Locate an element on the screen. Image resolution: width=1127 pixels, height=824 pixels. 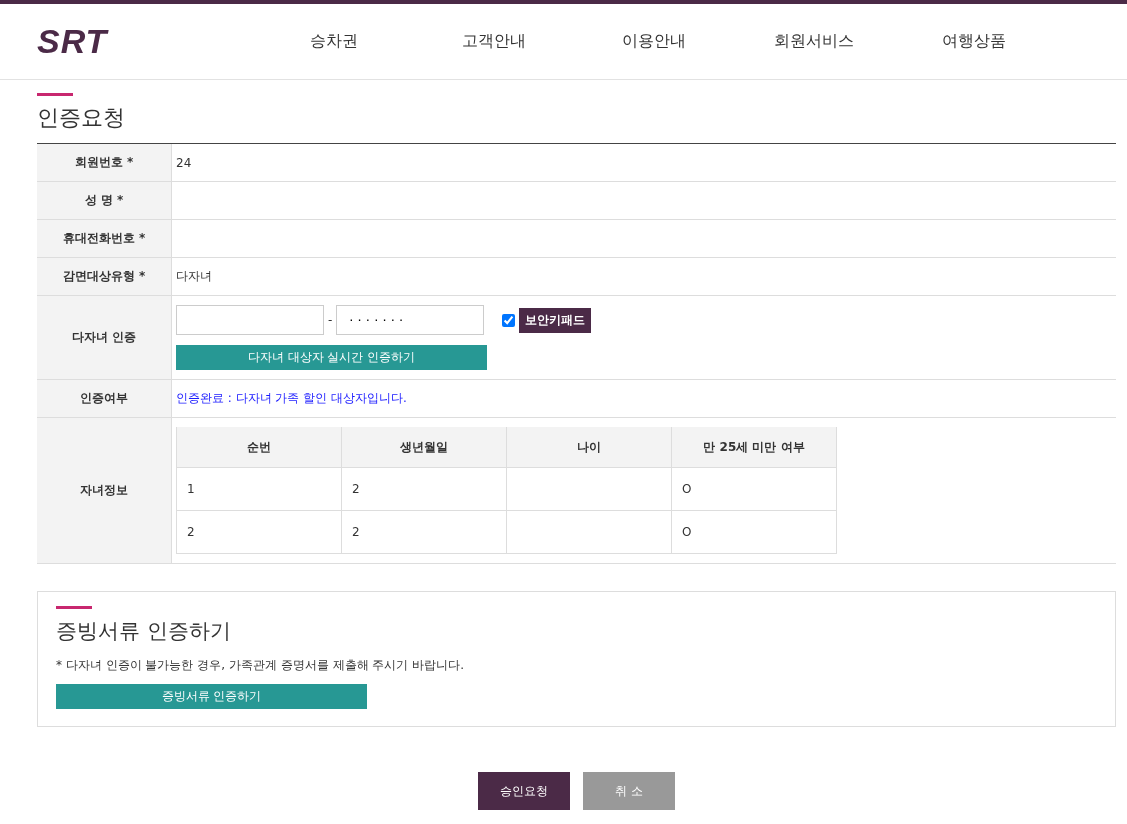
field-label: 자녀정보 is located at coordinates (104, 490).